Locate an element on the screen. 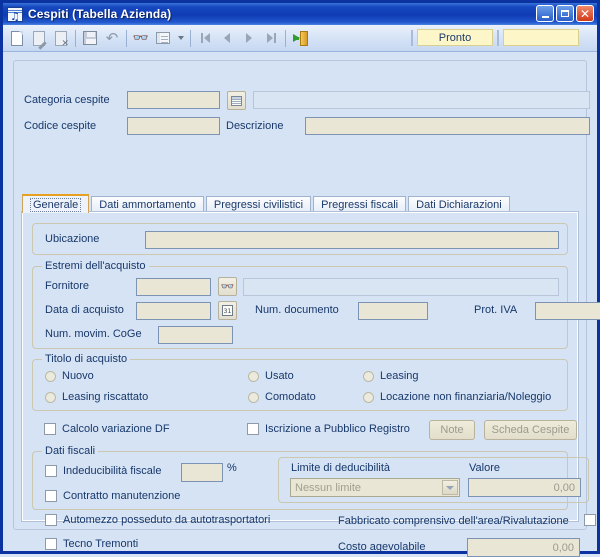  costo-agevolabile-label: Costo agevolabile is located at coordinates (382, 547).